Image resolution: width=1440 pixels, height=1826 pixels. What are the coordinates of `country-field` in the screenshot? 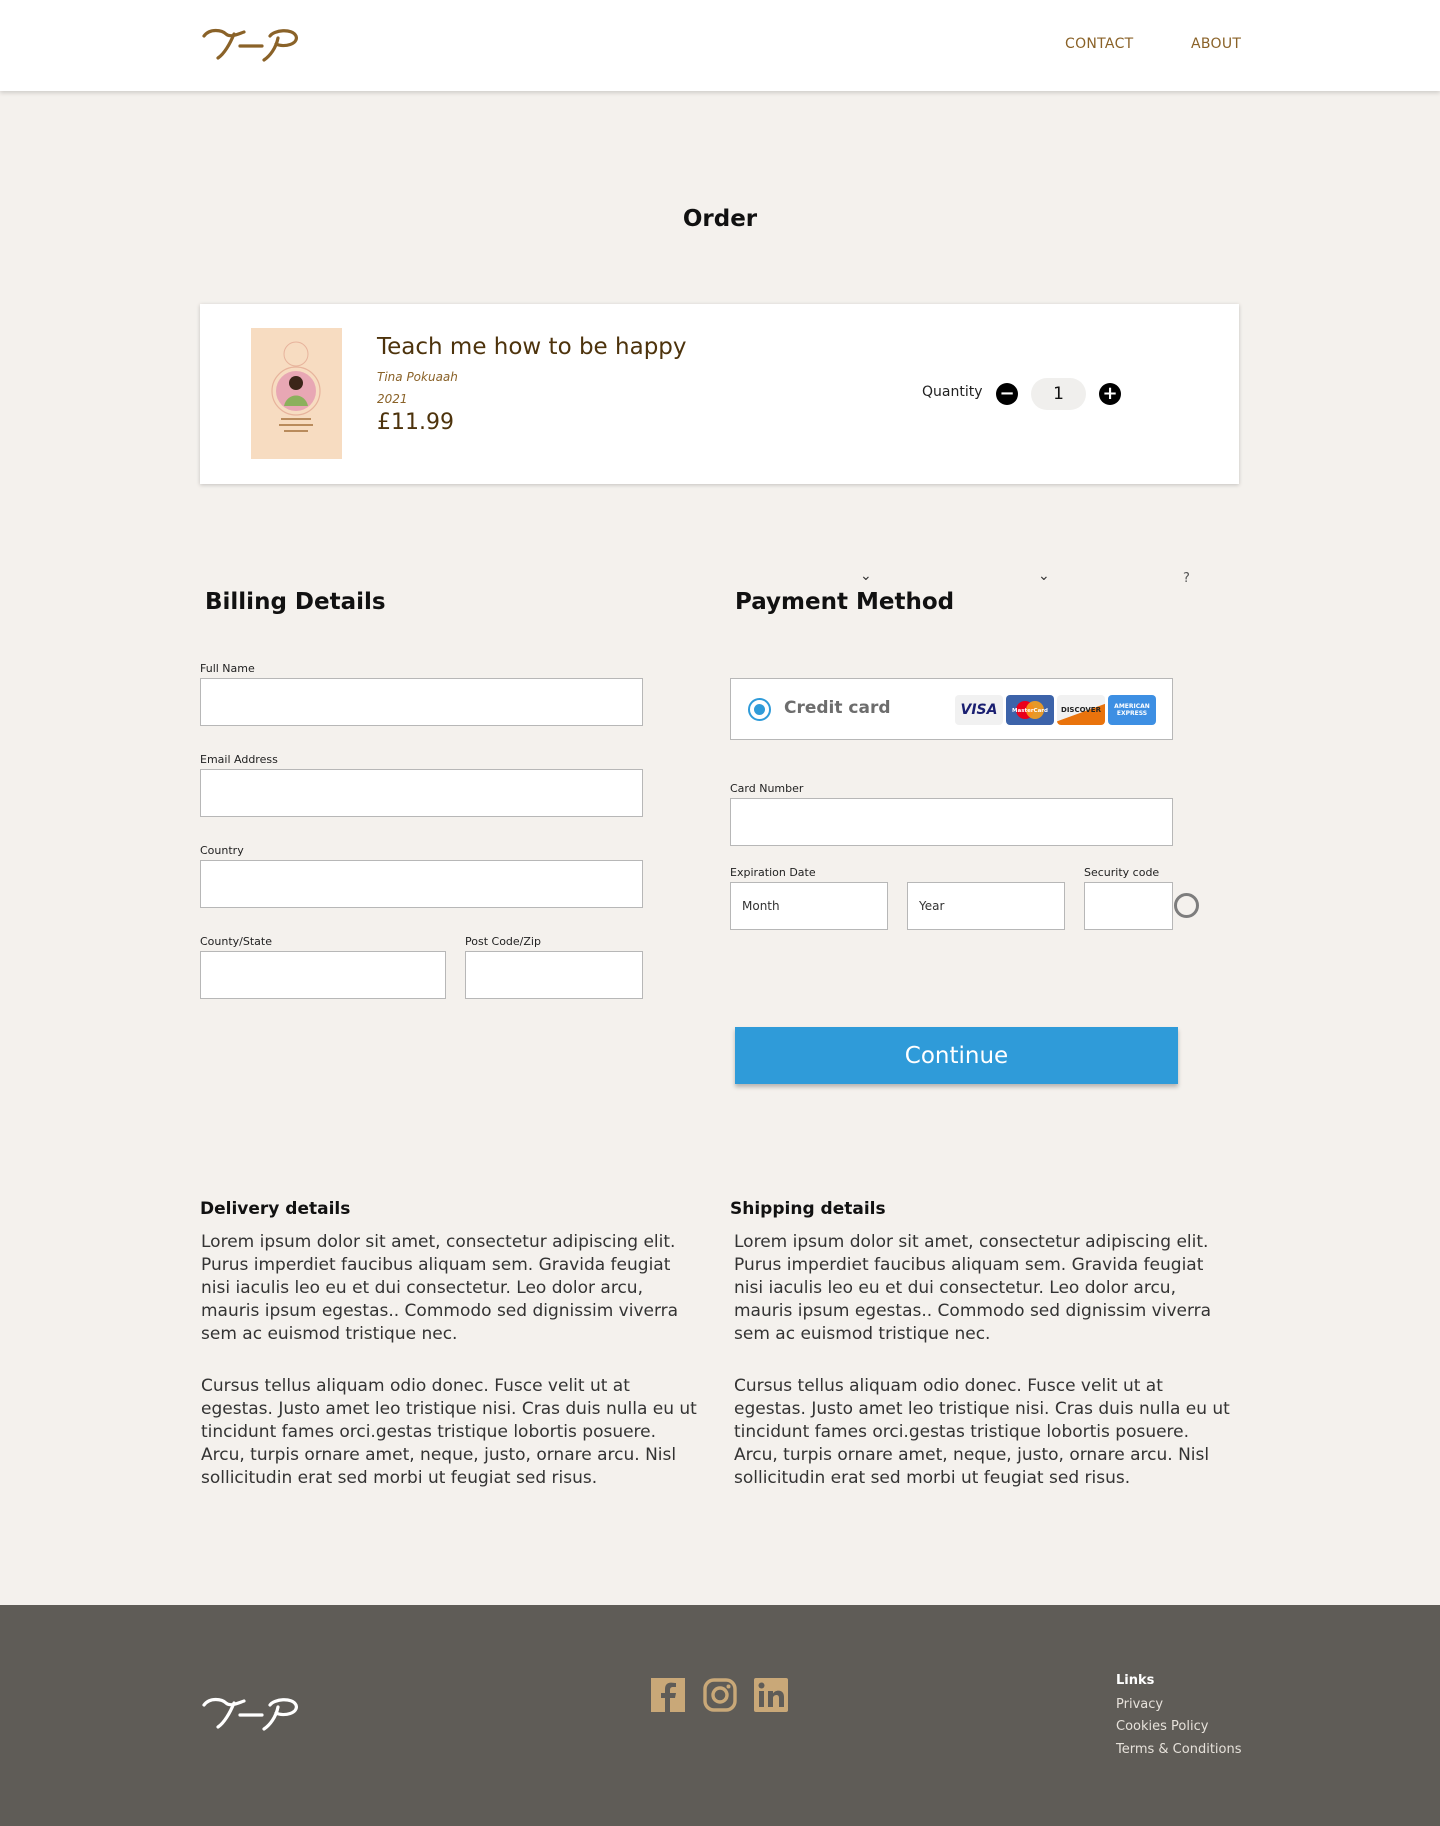 It's located at (421, 884).